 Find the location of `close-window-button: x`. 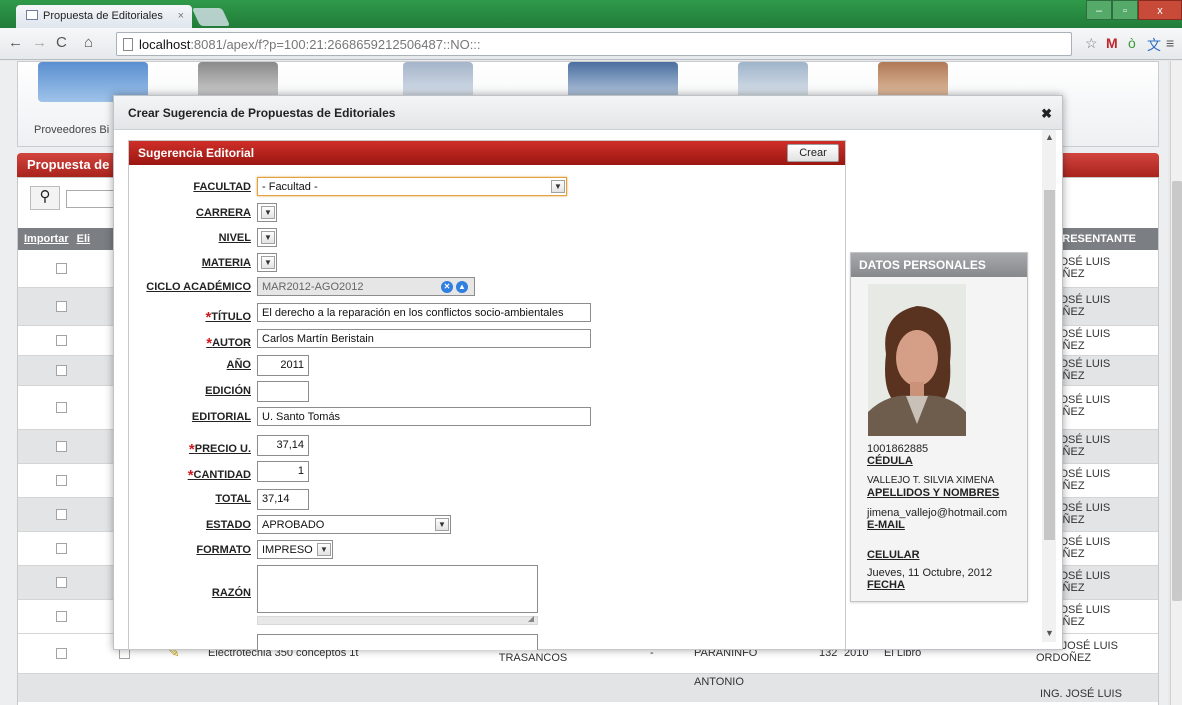

close-window-button: x is located at coordinates (1160, 10).